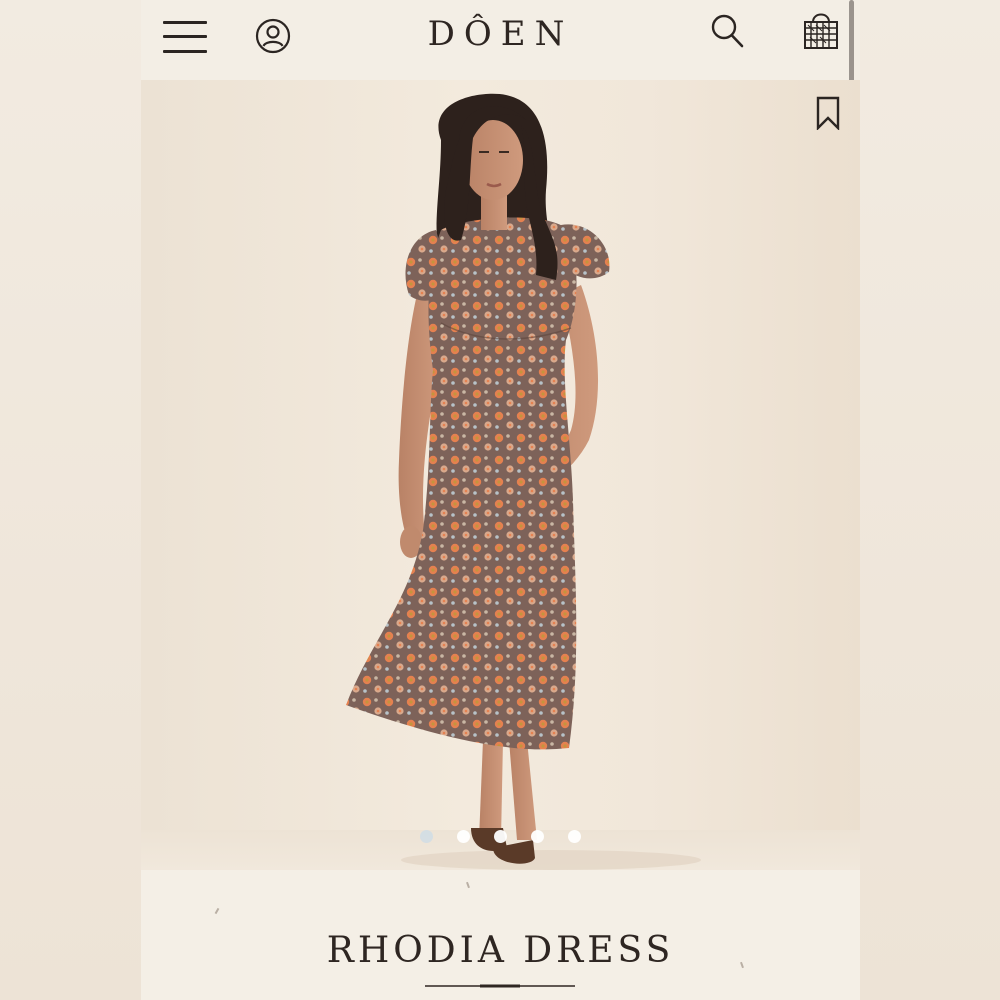 The height and width of the screenshot is (1000, 1000). Describe the element at coordinates (930, 500) in the screenshot. I see `backdrop-right` at that location.